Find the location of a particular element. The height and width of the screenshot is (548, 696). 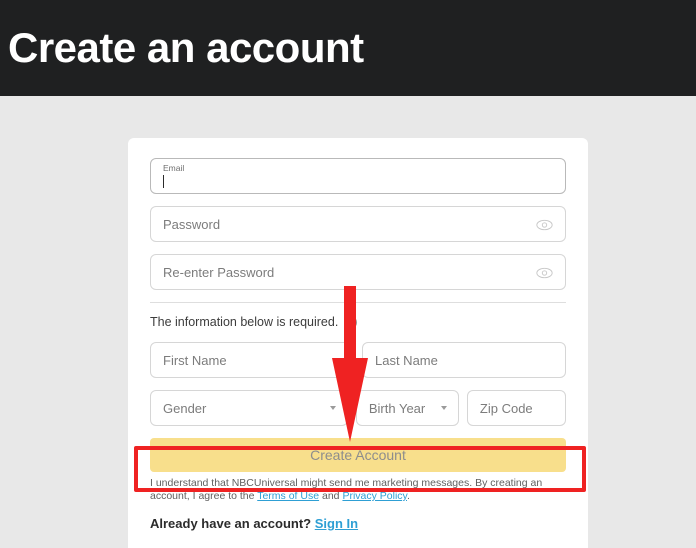

password-placeholder: Password is located at coordinates (192, 224).